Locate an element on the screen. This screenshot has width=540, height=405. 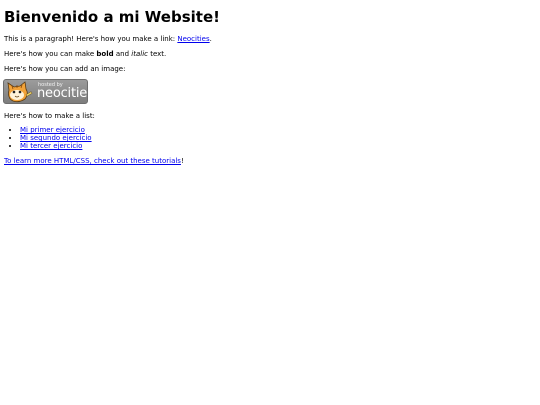
list-item: Mi primer ejercicio is located at coordinates (56, 130).